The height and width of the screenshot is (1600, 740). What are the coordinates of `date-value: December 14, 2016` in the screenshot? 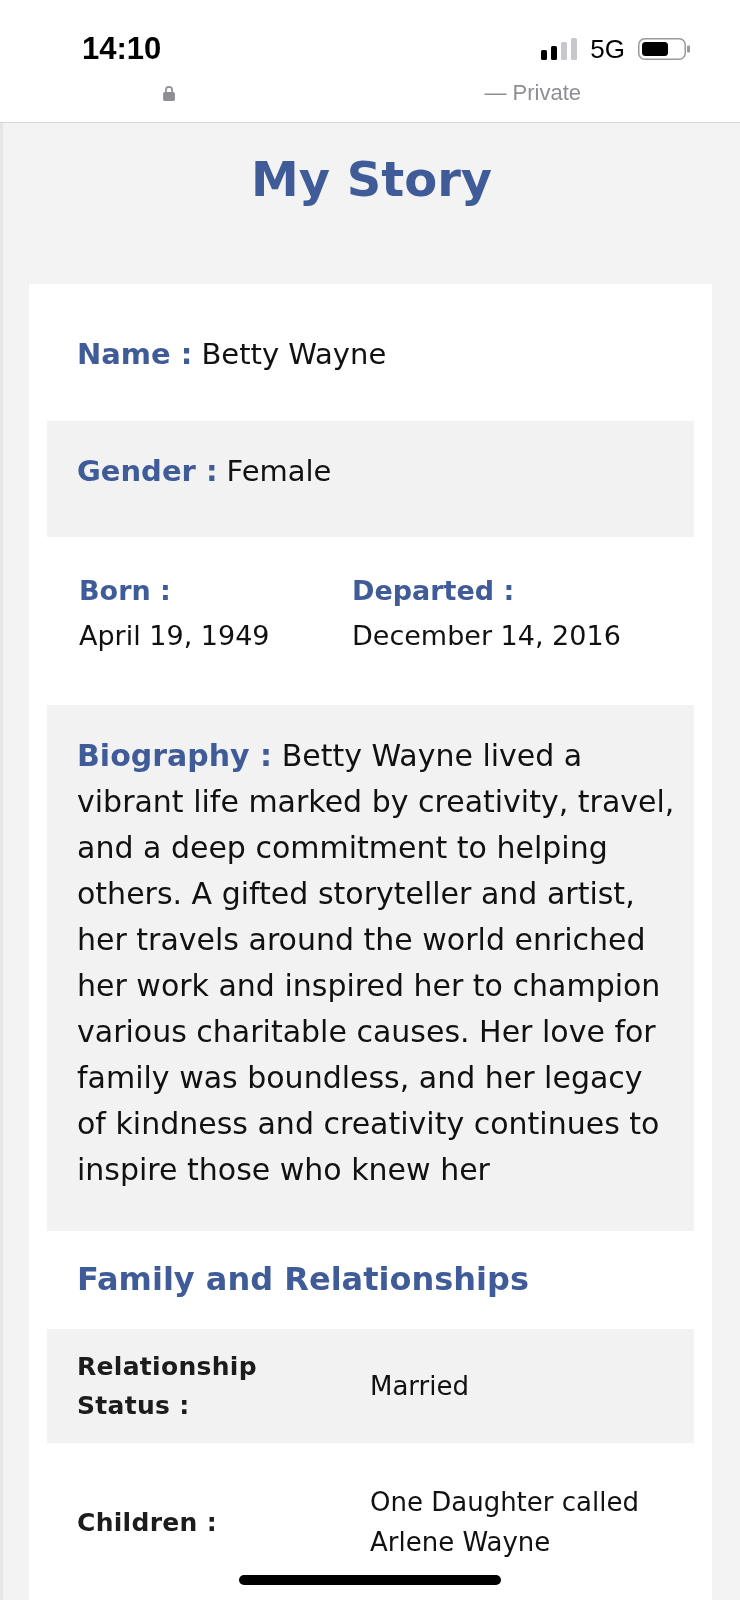 It's located at (486, 636).